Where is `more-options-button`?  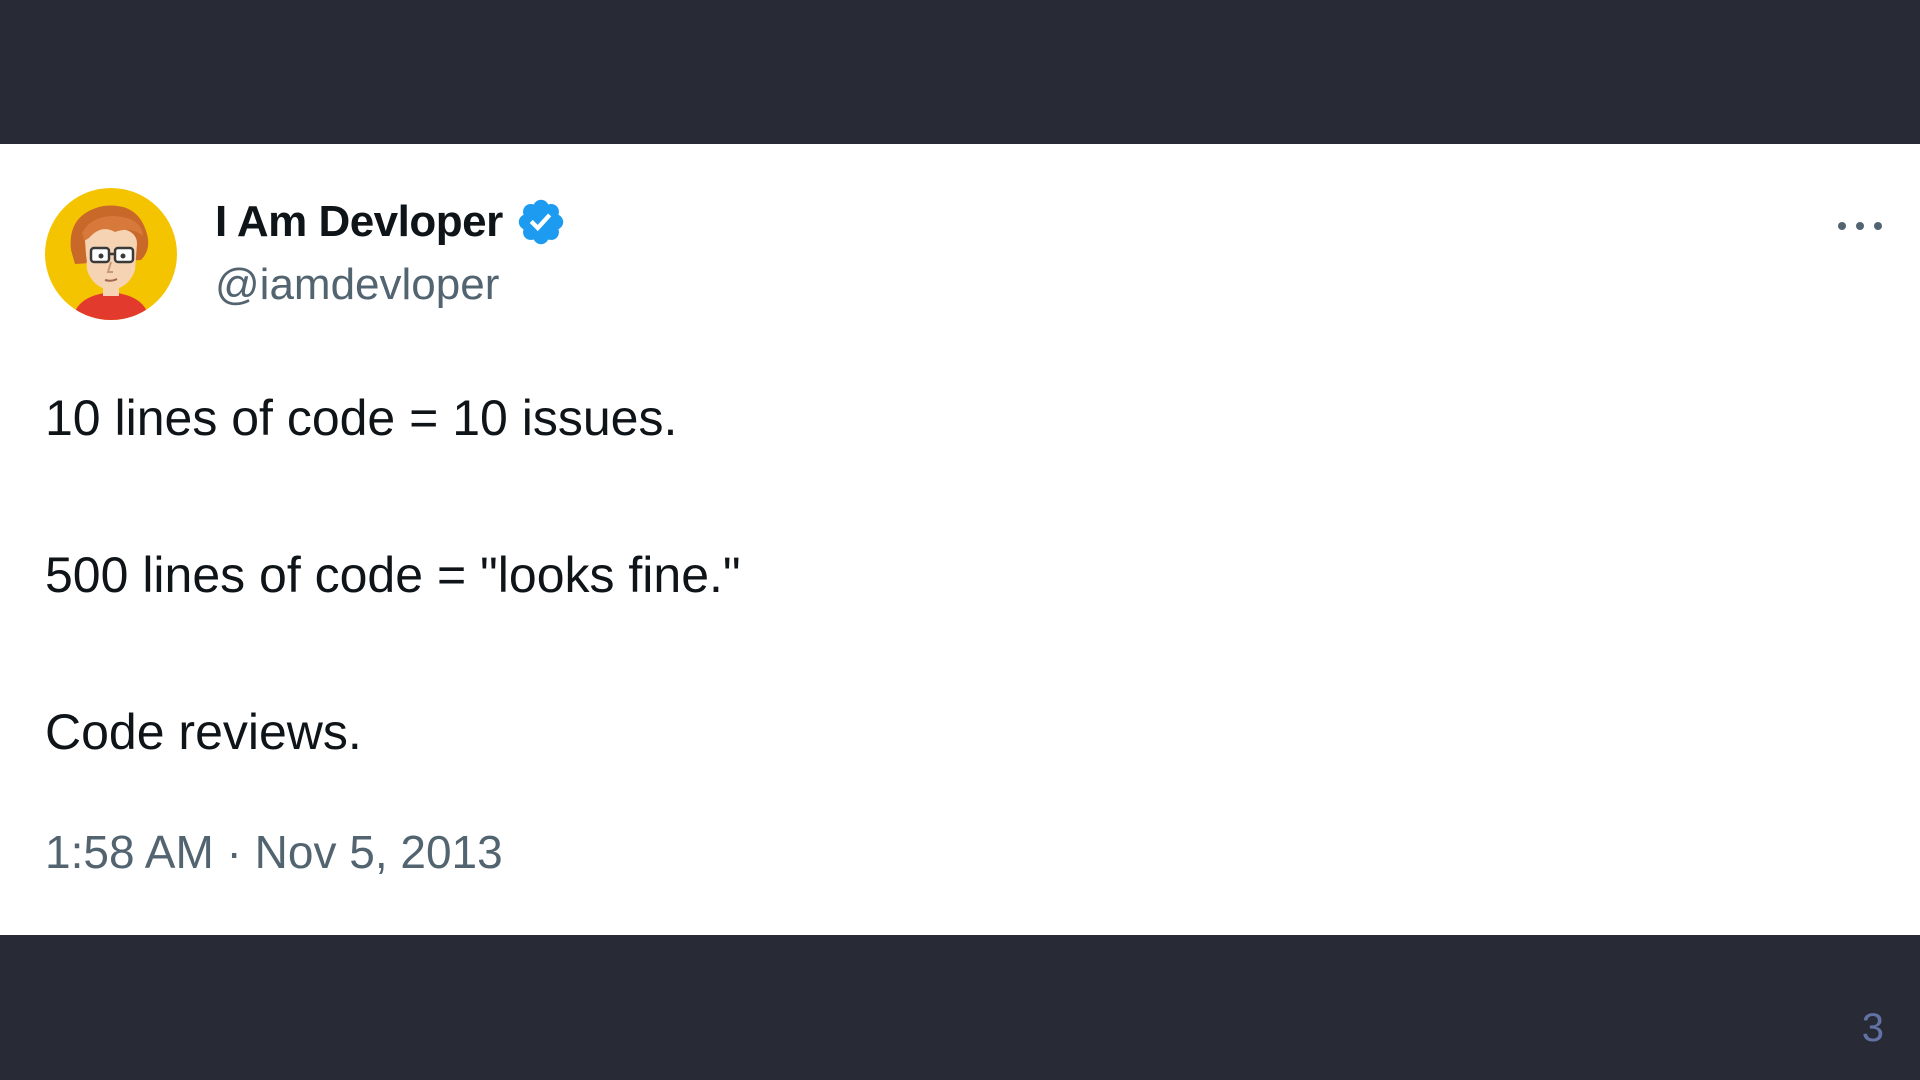 more-options-button is located at coordinates (1860, 226).